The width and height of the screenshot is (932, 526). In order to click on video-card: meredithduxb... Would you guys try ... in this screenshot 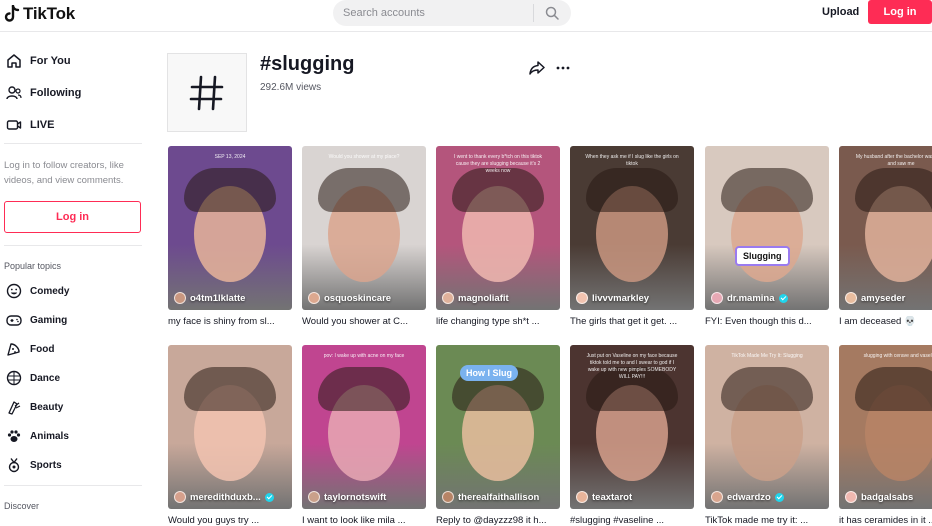, I will do `click(230, 435)`.